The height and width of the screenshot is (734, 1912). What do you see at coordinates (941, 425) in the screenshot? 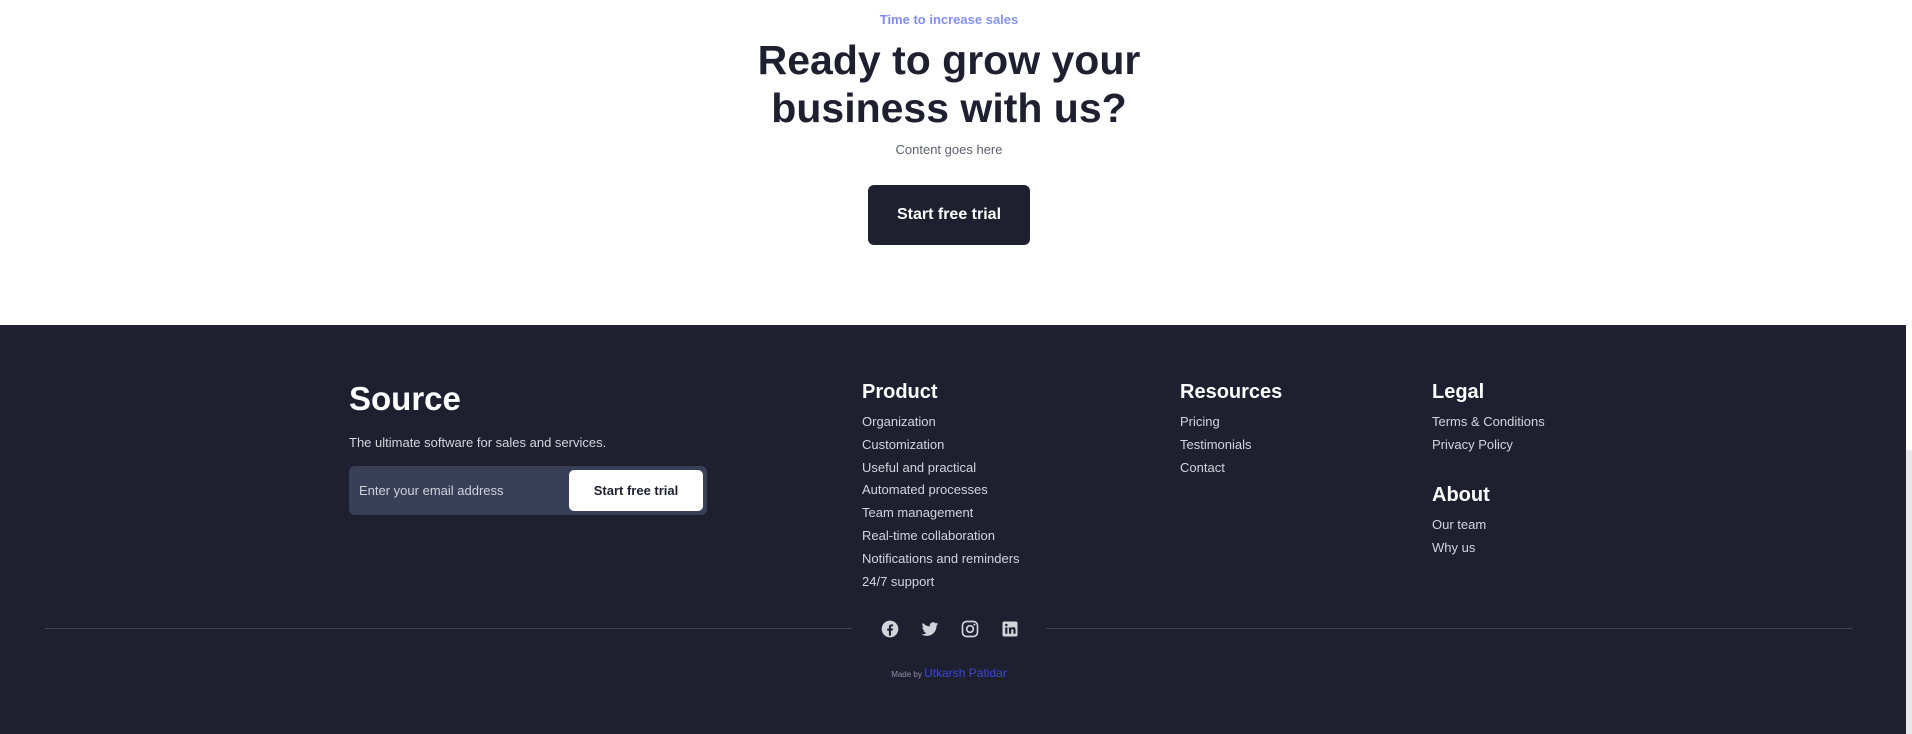
I see `footer-link-organization: Organization` at bounding box center [941, 425].